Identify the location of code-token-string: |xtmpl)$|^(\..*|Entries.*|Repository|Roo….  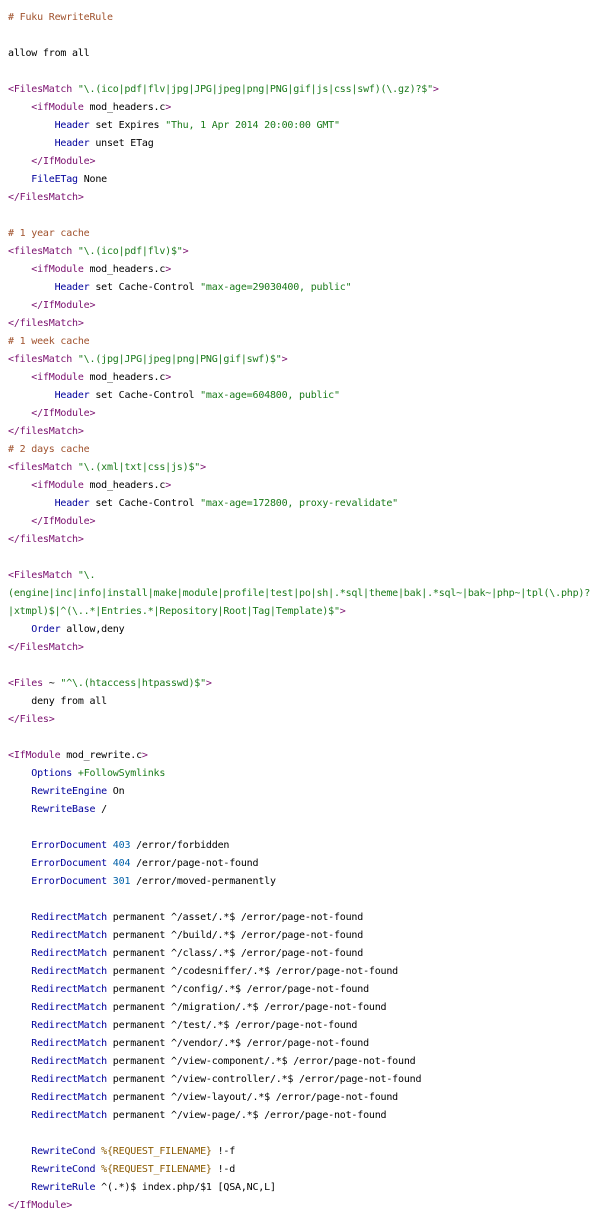
(174, 611).